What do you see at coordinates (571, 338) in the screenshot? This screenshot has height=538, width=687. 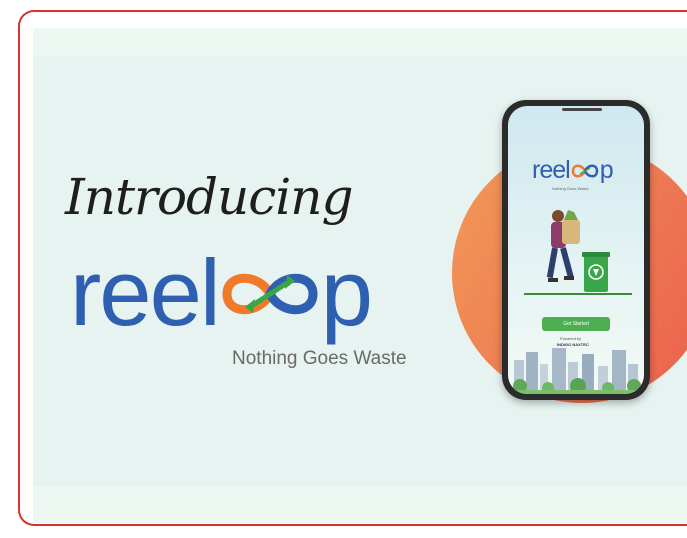 I see `powered-by-label: Powered by` at bounding box center [571, 338].